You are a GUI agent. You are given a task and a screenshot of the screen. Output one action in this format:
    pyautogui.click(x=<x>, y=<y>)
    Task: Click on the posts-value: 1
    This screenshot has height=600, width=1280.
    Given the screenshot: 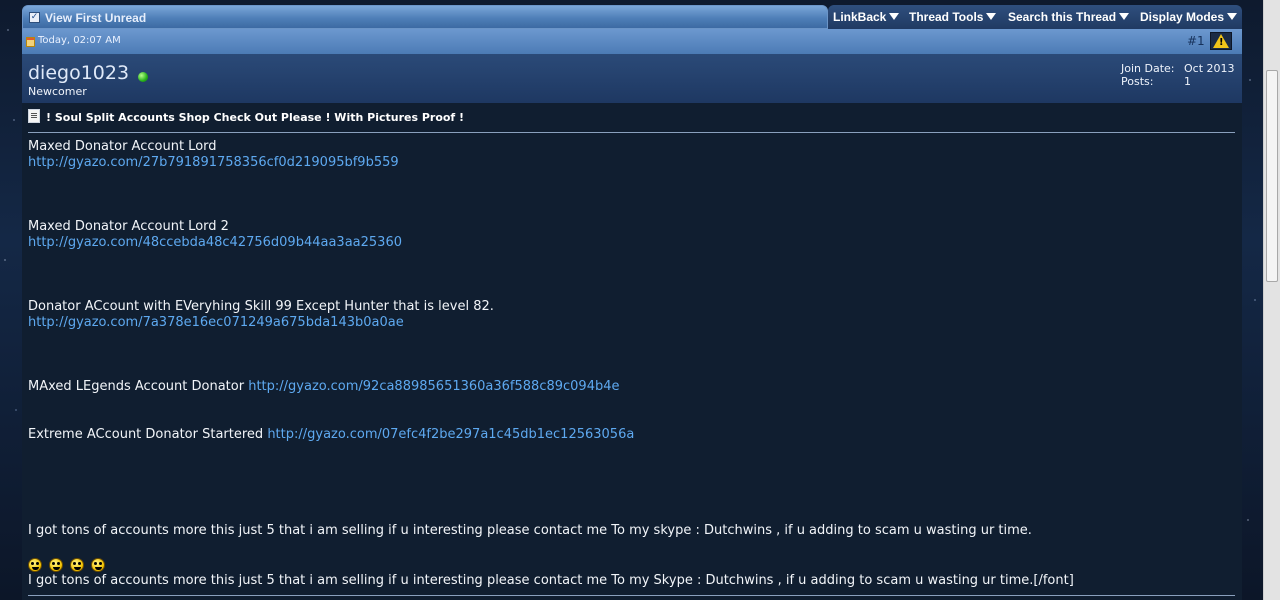 What is the action you would take?
    pyautogui.click(x=1187, y=81)
    